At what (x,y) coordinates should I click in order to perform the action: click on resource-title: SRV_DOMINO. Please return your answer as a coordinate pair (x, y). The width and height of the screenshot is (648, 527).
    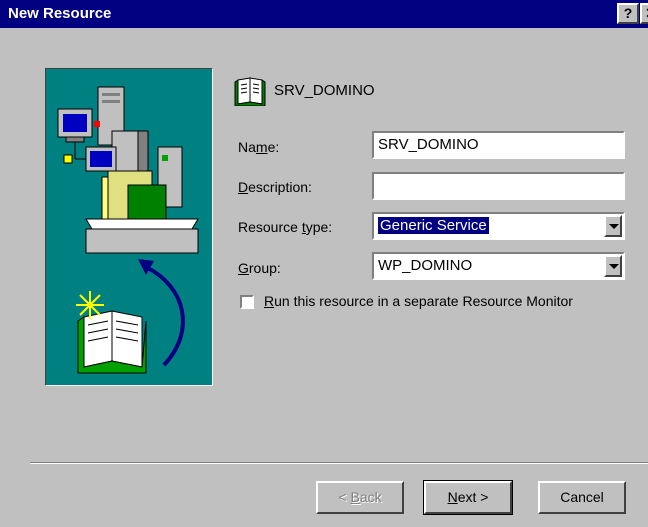
    Looking at the image, I should click on (324, 90).